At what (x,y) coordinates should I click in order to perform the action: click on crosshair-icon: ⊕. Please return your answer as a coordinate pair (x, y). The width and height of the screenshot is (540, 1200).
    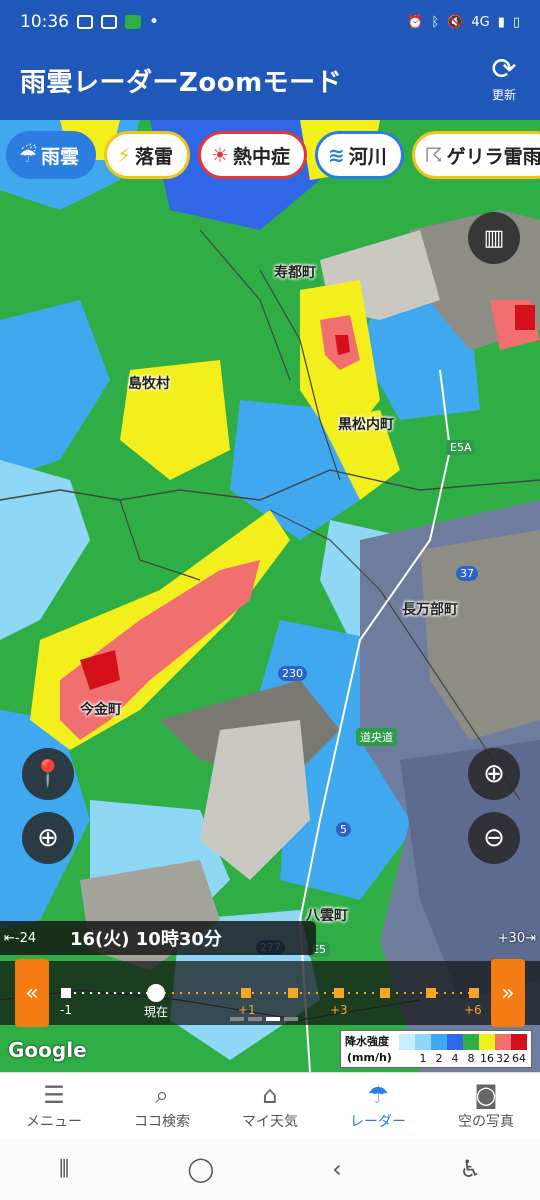
    Looking at the image, I should click on (48, 838).